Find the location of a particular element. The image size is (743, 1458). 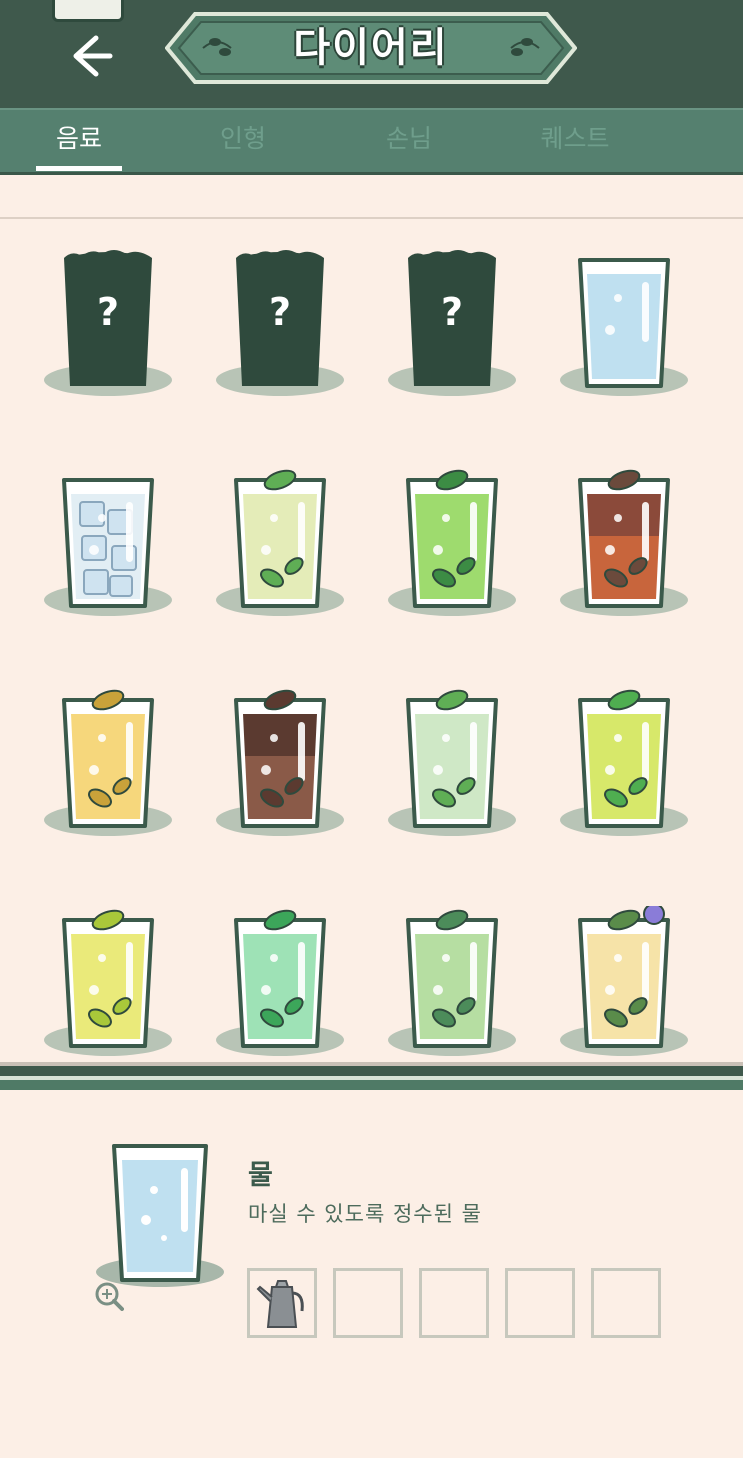

drink-slot-yellow-green is located at coordinates (628, 786).